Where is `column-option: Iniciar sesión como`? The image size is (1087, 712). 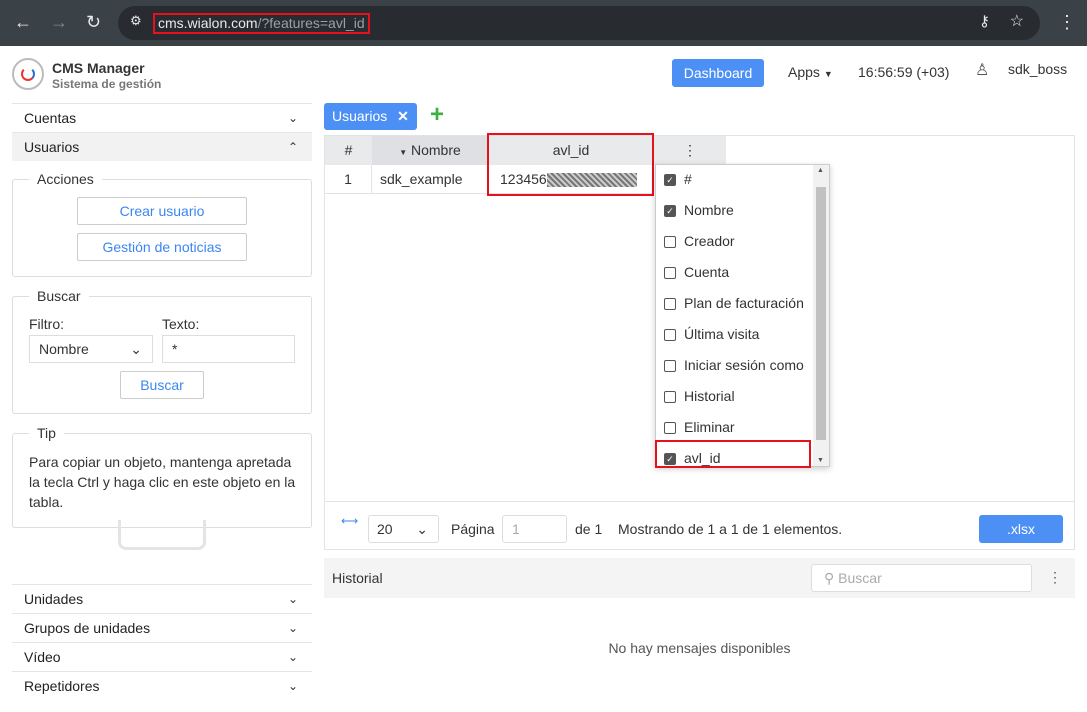
column-option: Iniciar sesión como is located at coordinates (735, 365).